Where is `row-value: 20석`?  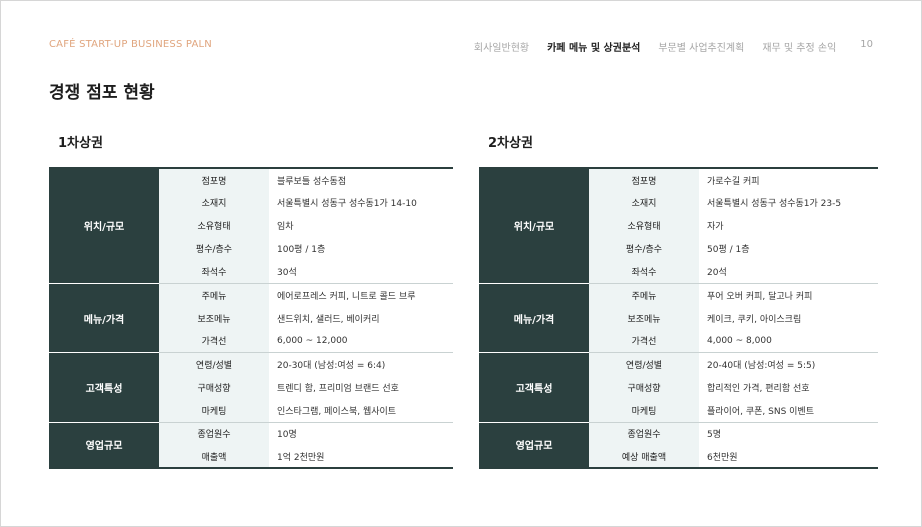 row-value: 20석 is located at coordinates (717, 273).